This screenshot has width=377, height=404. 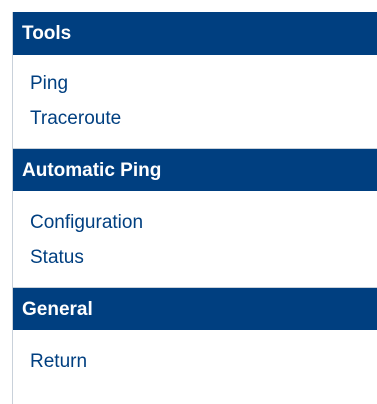 What do you see at coordinates (195, 118) in the screenshot?
I see `menu-item-traceroute: Traceroute` at bounding box center [195, 118].